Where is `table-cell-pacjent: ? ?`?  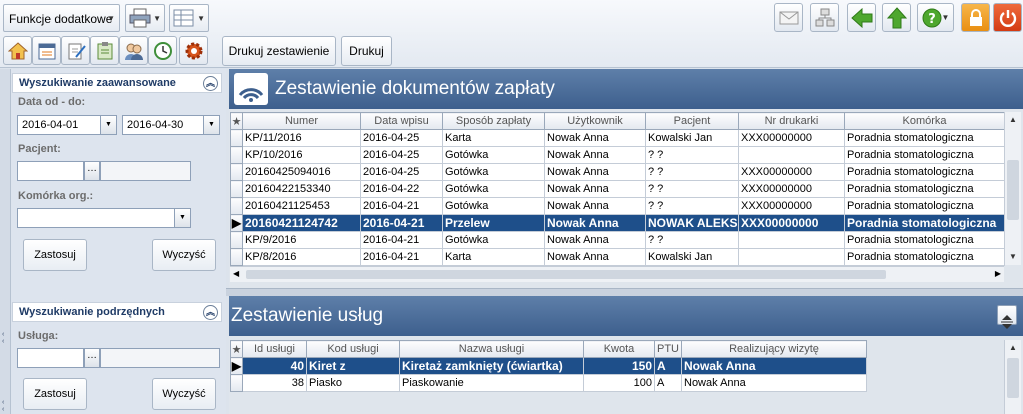 table-cell-pacjent: ? ? is located at coordinates (692, 189).